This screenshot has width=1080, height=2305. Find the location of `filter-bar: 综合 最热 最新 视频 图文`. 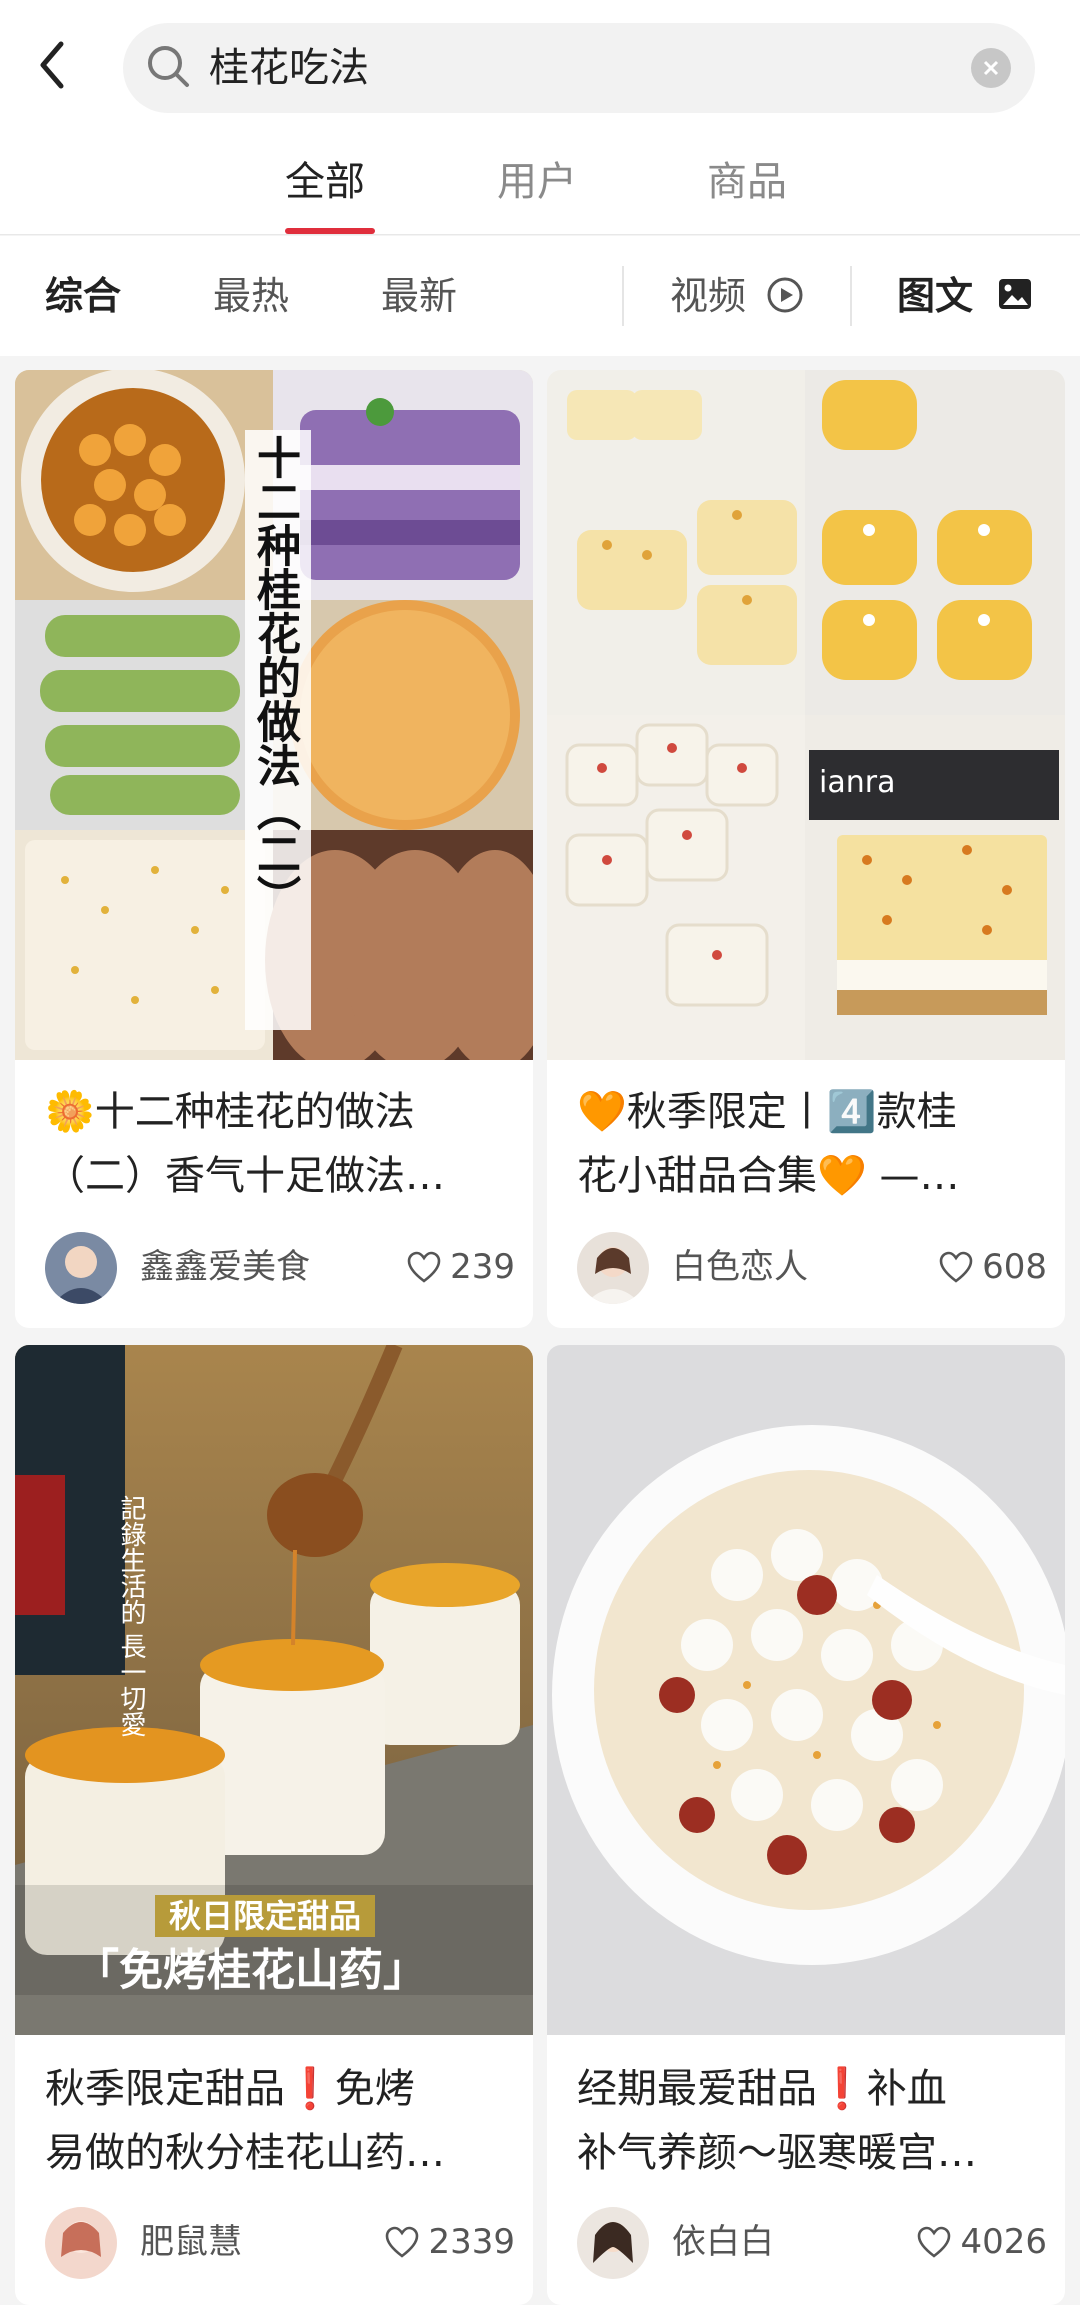

filter-bar: 综合 最热 最新 视频 图文 is located at coordinates (540, 296).